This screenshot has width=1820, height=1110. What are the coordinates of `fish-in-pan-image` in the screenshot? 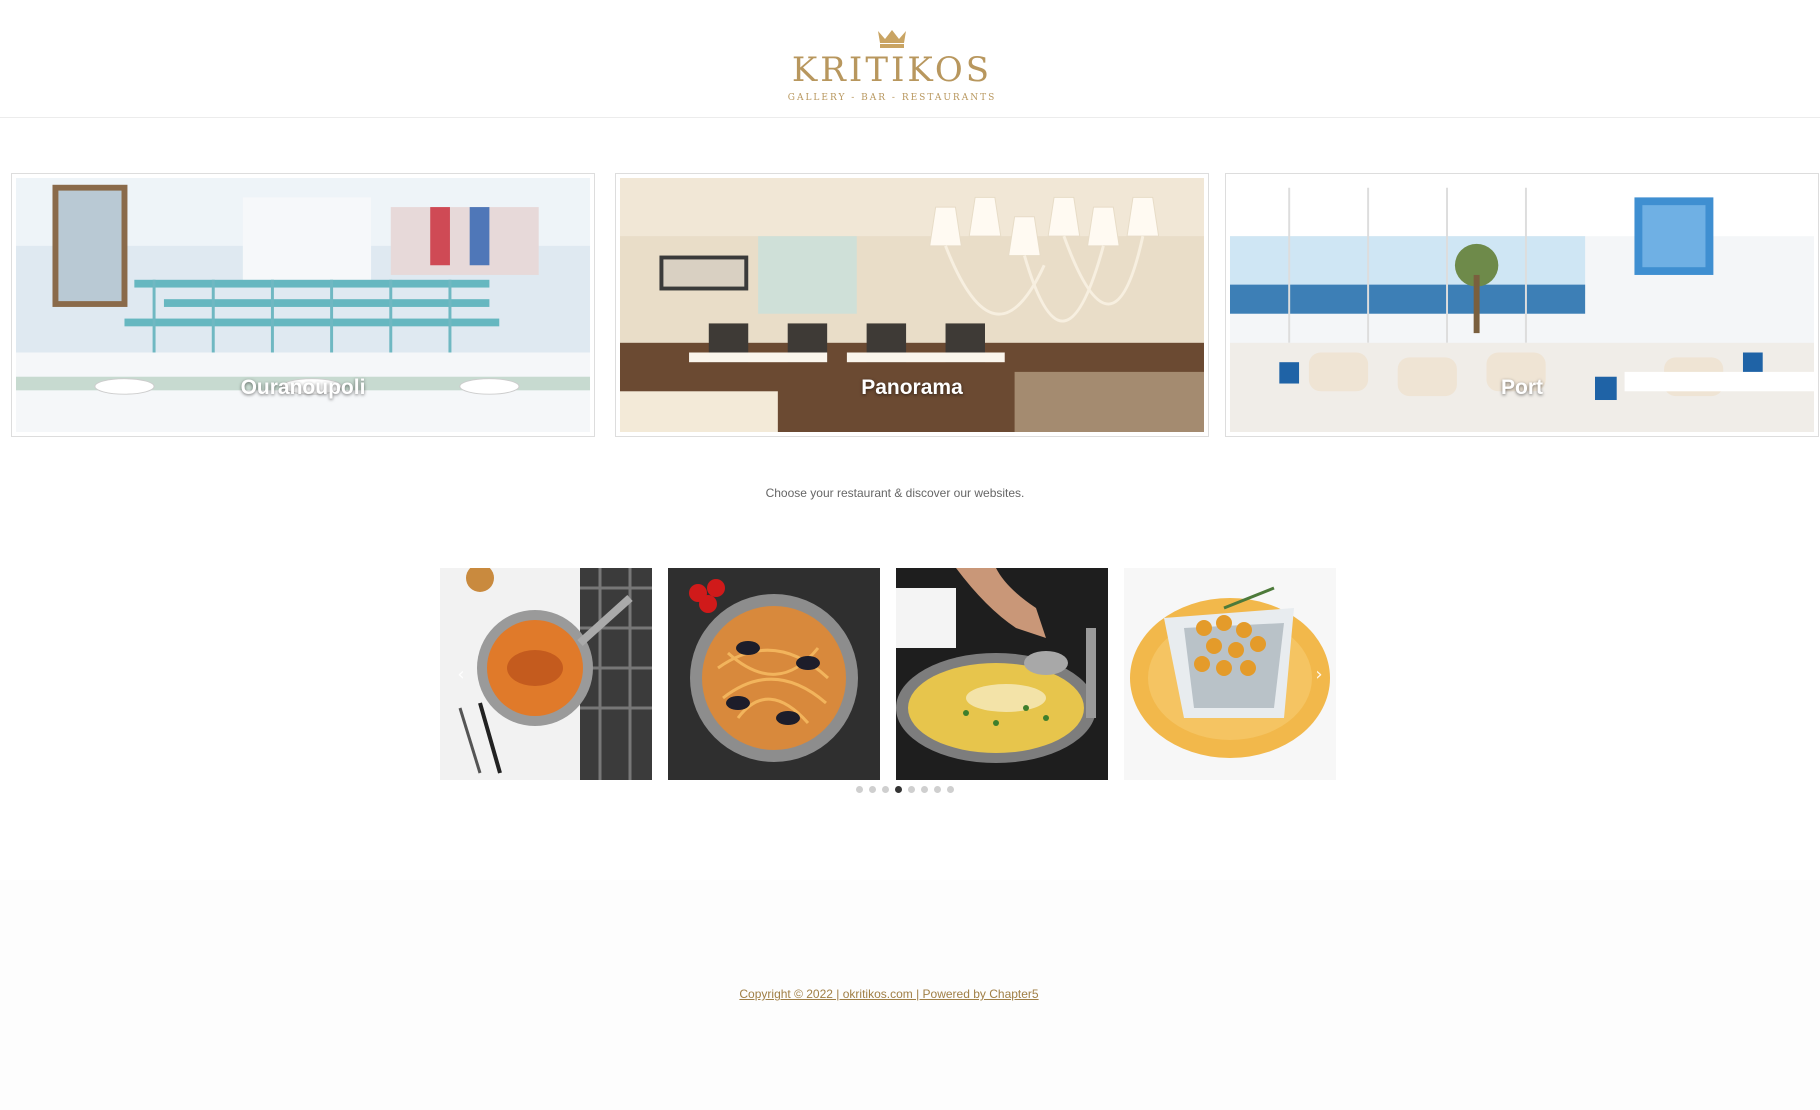 It's located at (1002, 674).